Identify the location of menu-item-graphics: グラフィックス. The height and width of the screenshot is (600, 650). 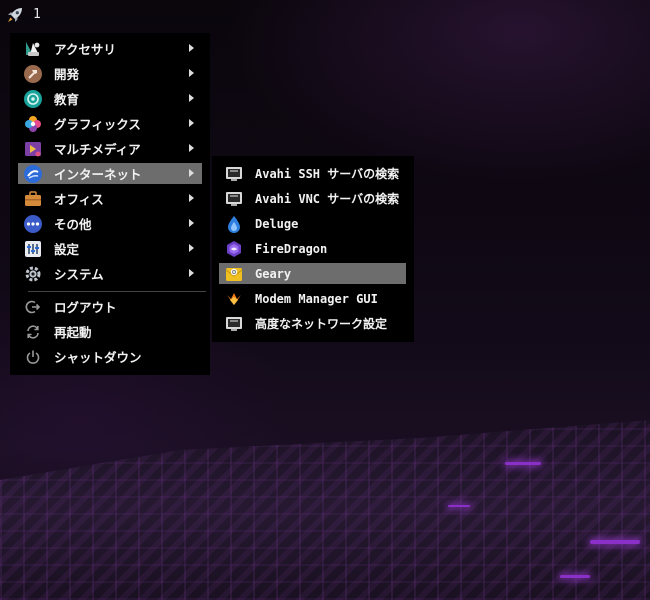
(110, 123).